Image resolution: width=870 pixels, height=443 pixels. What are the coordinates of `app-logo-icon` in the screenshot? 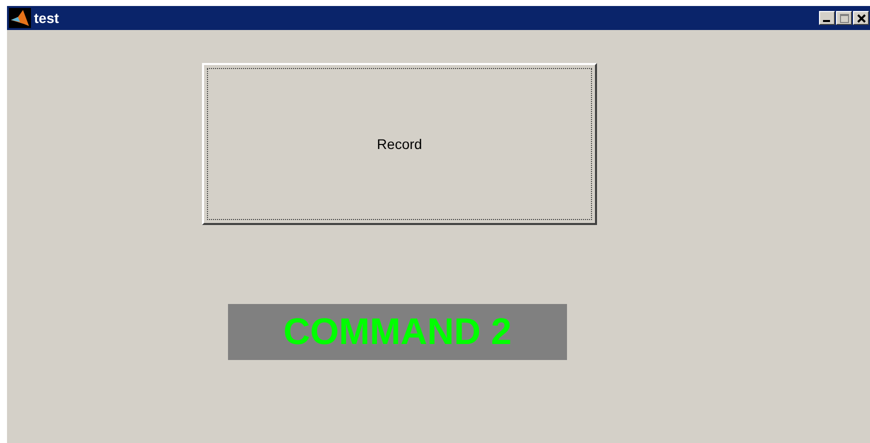 It's located at (20, 18).